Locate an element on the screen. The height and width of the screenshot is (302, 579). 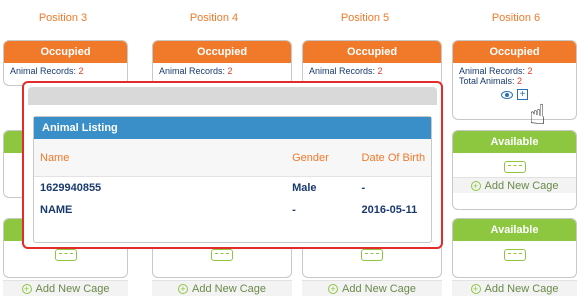
total-animals-label: Total Animals: is located at coordinates (487, 81).